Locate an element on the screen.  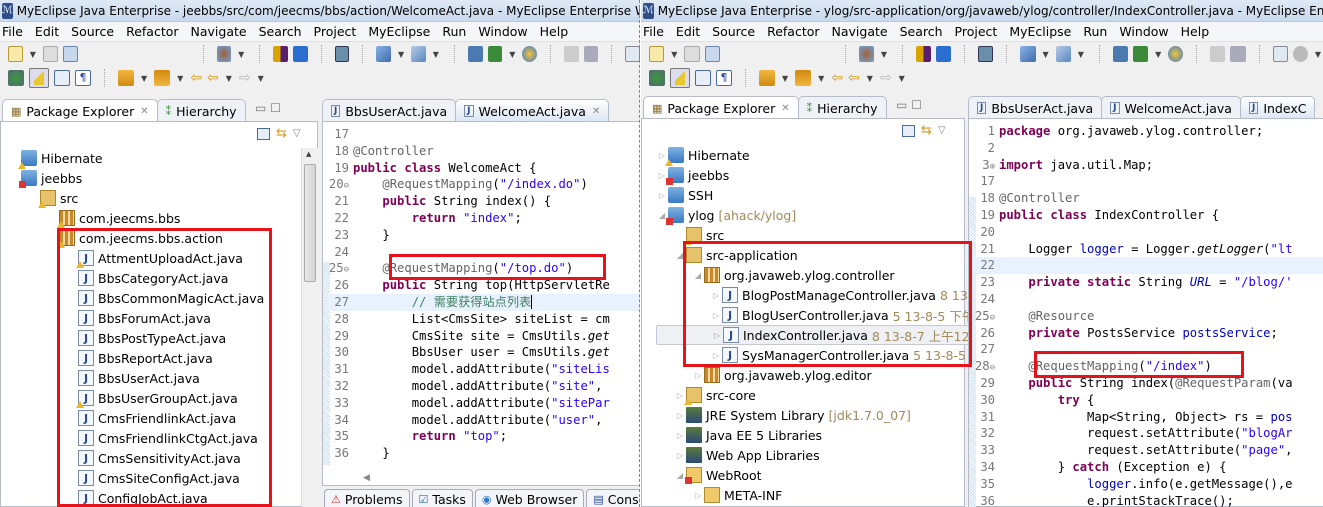
web20-icon is located at coordinates (986, 54).